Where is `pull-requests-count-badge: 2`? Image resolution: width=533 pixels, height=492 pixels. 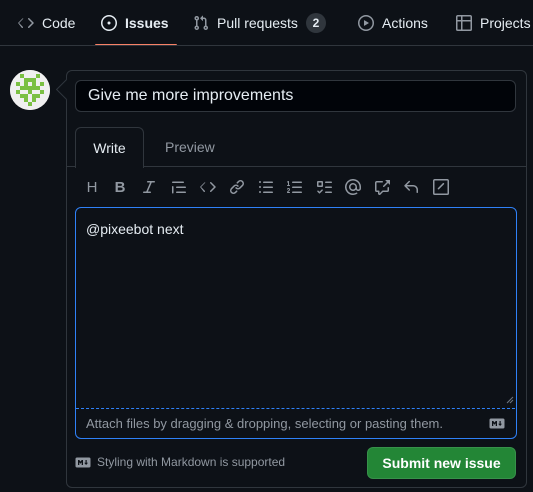
pull-requests-count-badge: 2 is located at coordinates (315, 23).